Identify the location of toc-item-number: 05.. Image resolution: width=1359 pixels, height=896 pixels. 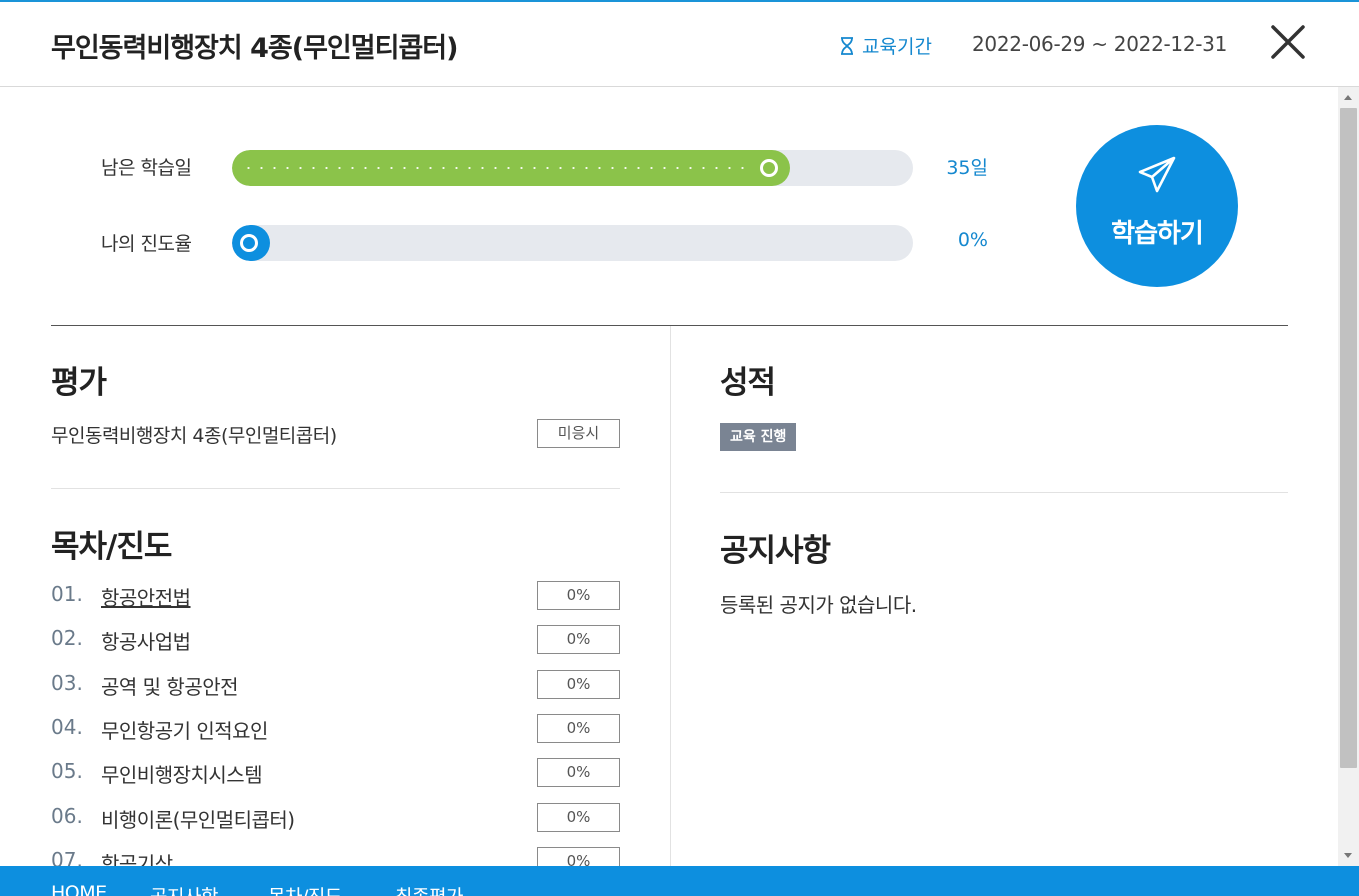
(67, 771).